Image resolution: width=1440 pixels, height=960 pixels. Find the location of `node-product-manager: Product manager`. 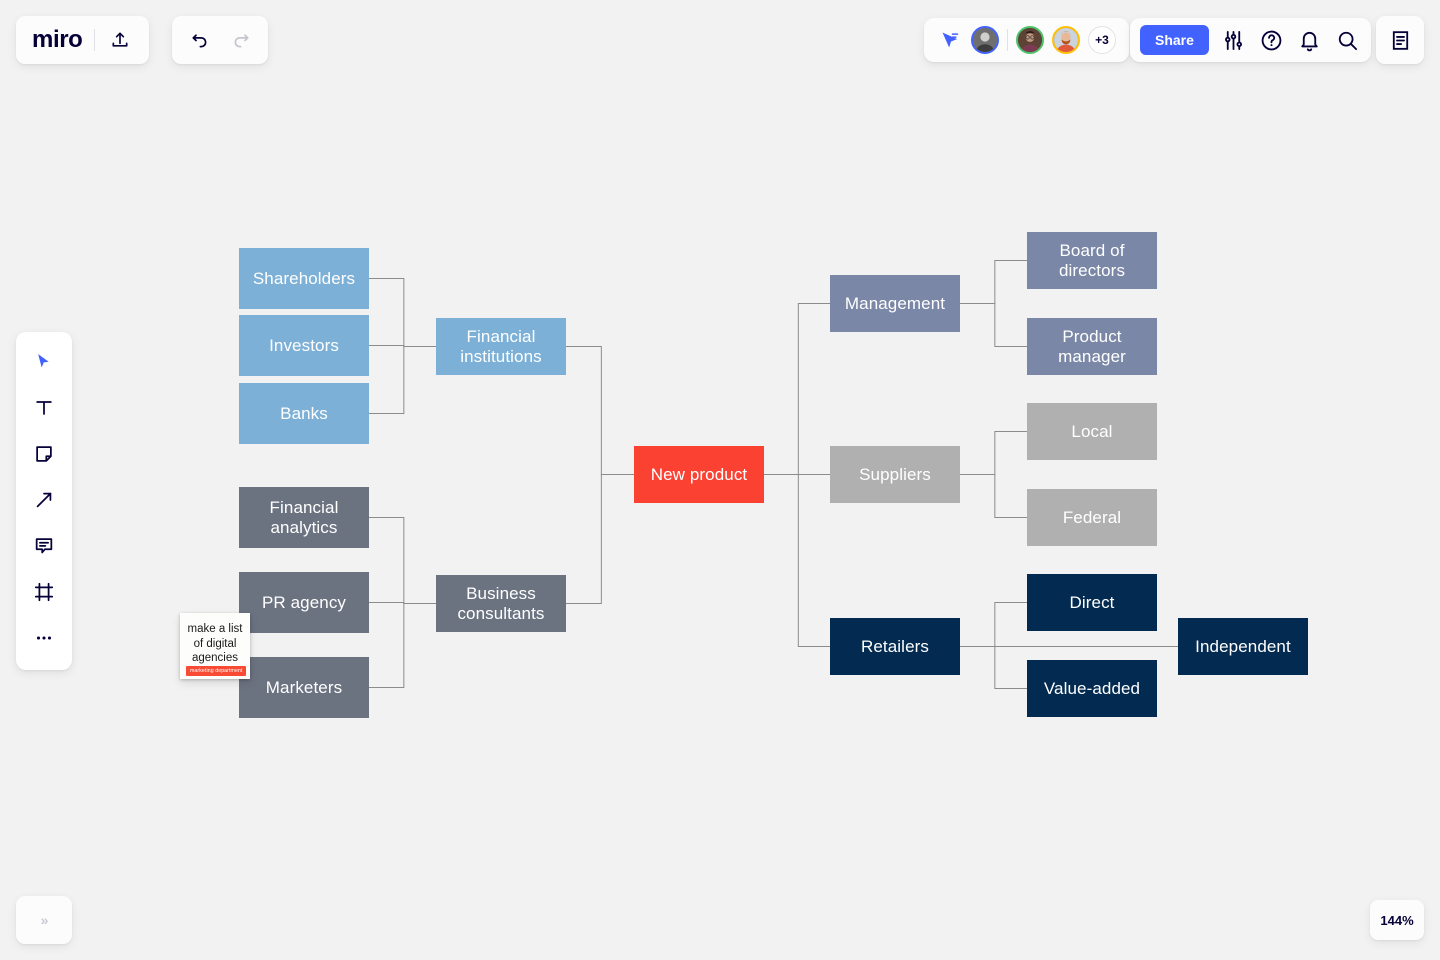

node-product-manager: Product manager is located at coordinates (1092, 346).